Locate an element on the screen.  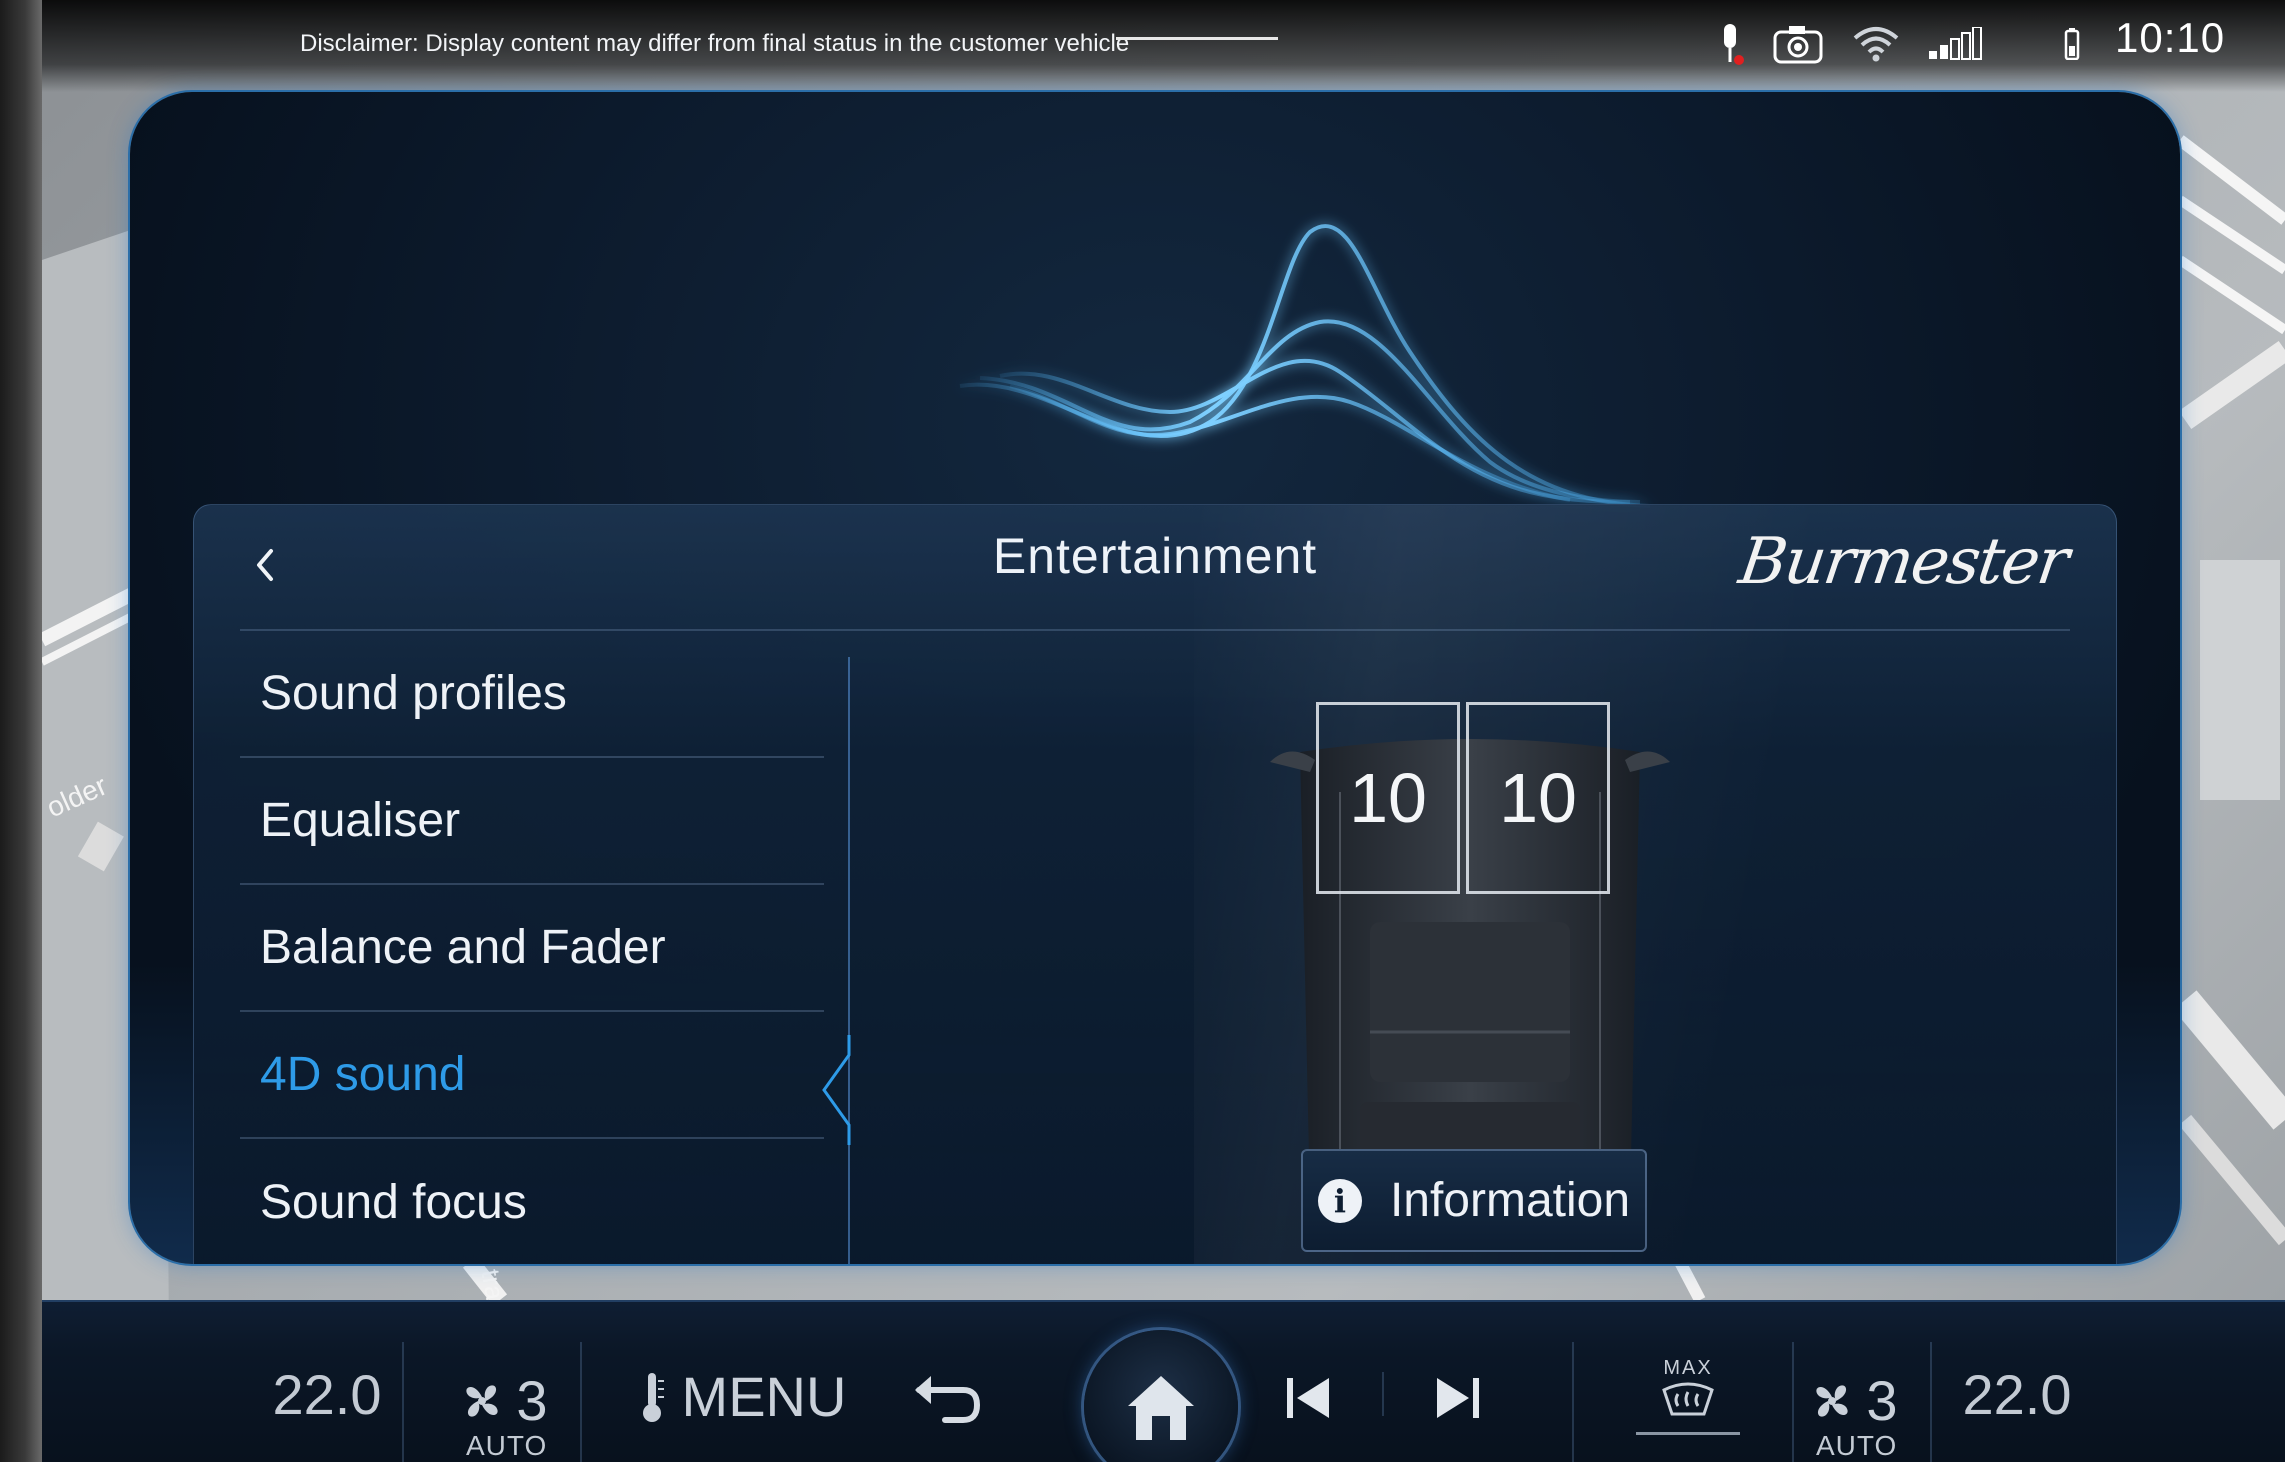
active-item-indicator is located at coordinates (836, 1090).